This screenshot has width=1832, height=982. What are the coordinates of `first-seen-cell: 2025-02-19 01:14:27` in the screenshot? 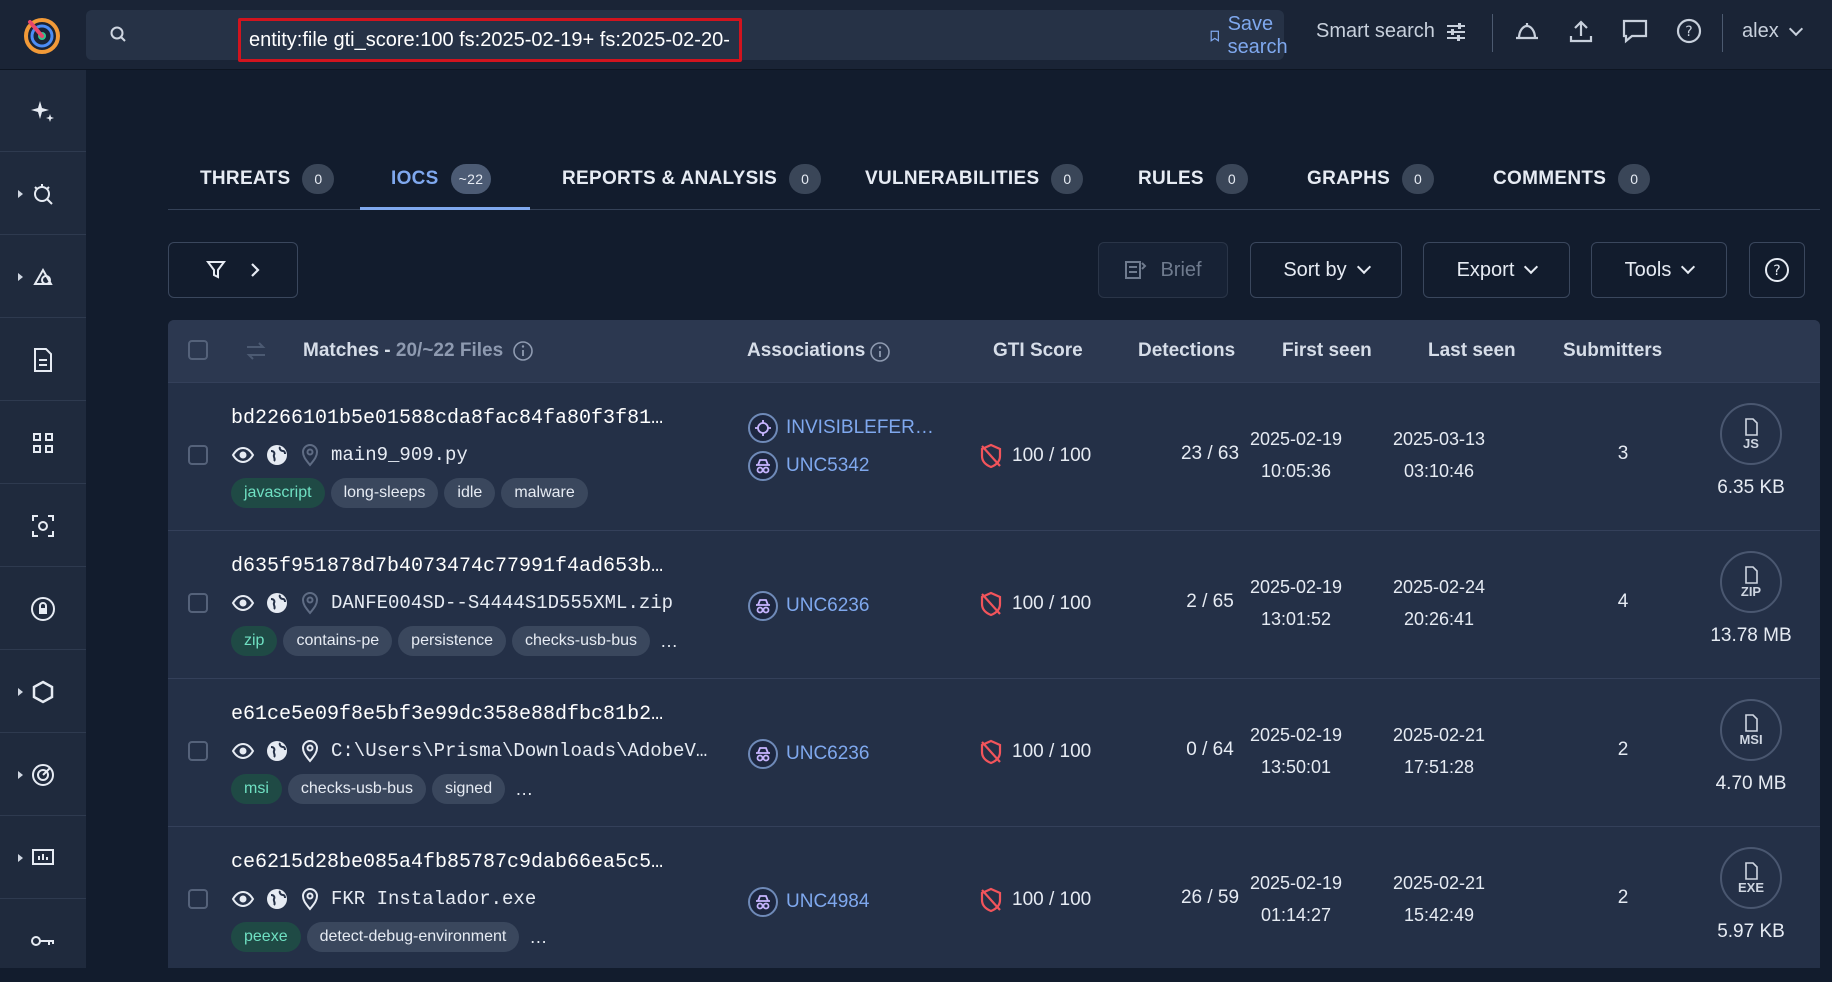 It's located at (1296, 899).